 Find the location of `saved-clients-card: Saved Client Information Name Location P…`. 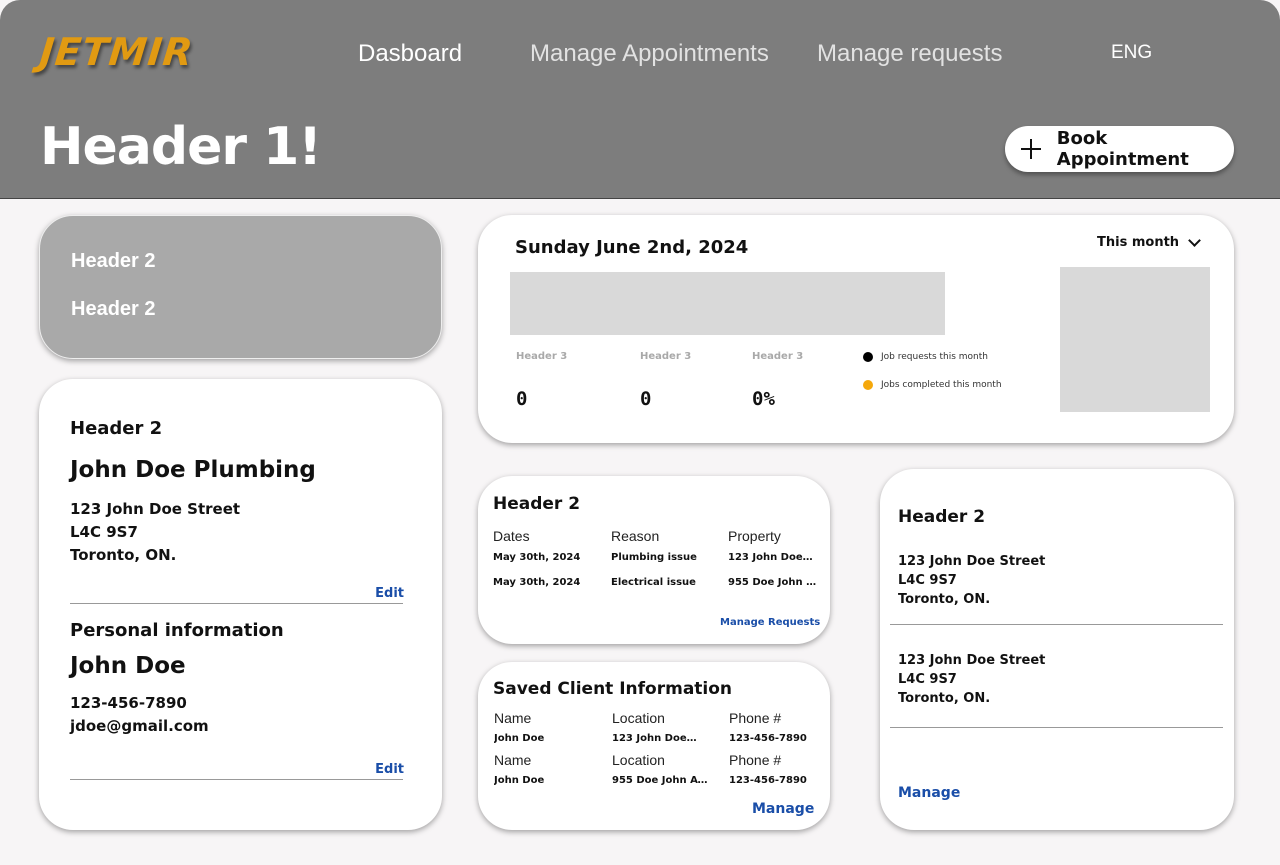

saved-clients-card: Saved Client Information Name Location P… is located at coordinates (654, 746).